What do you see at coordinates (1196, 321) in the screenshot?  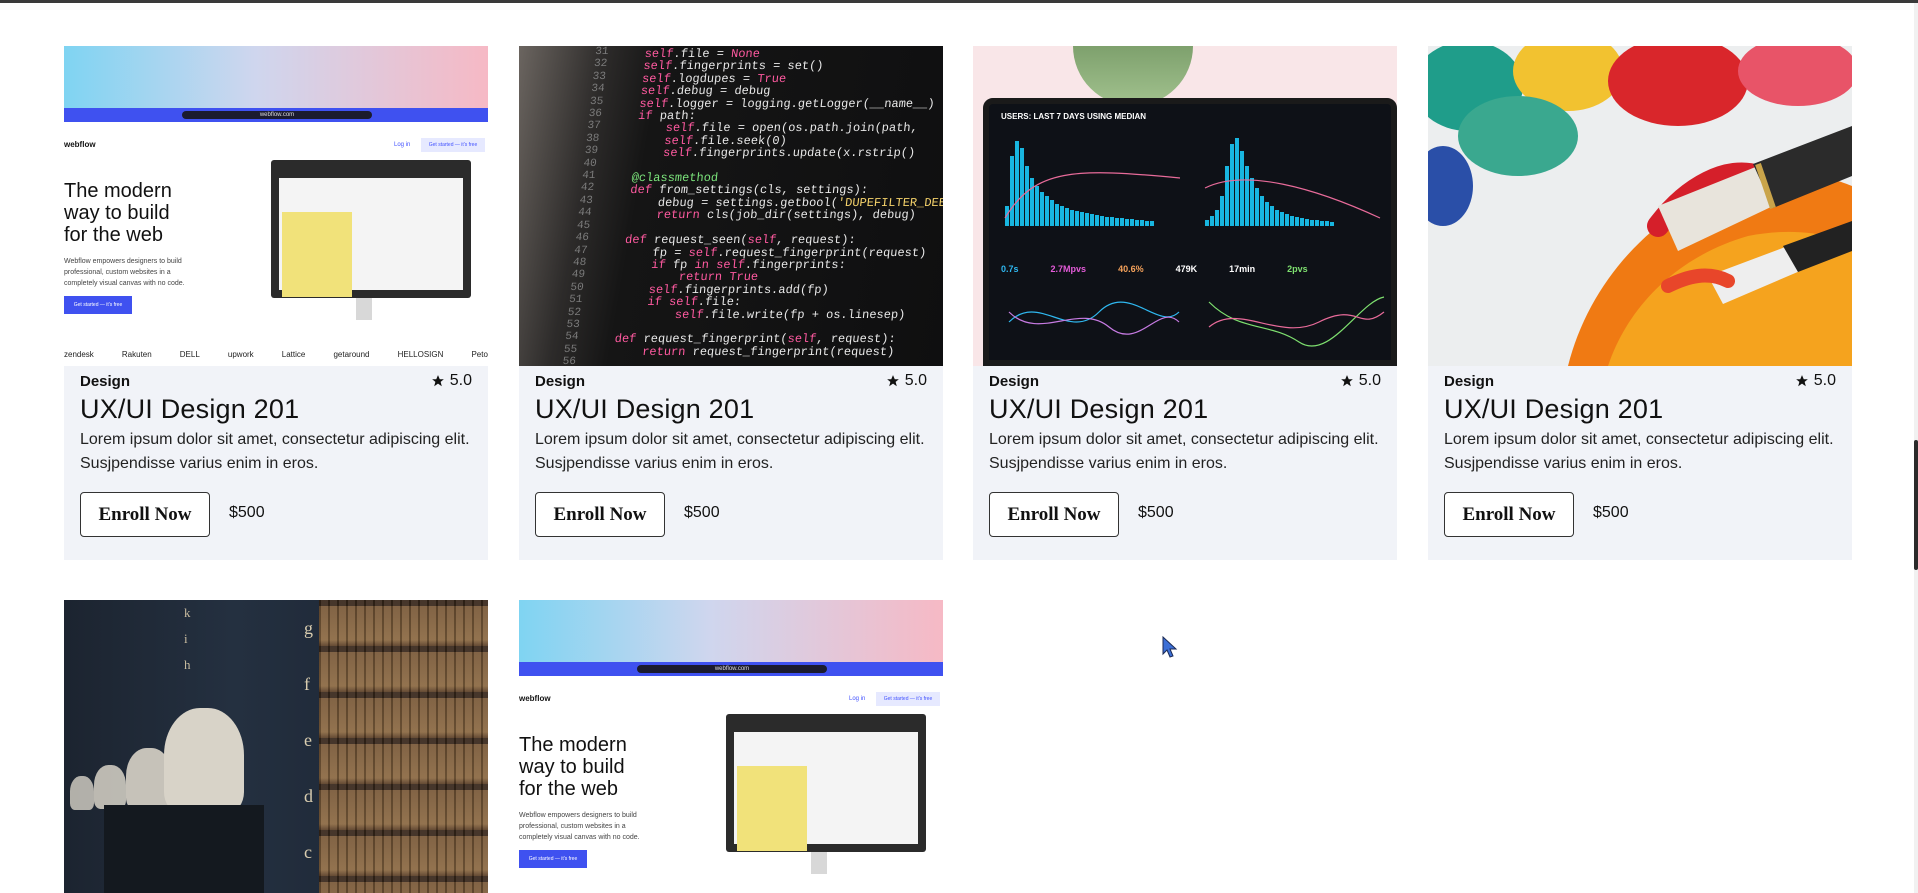 I see `dashboard-line-charts` at bounding box center [1196, 321].